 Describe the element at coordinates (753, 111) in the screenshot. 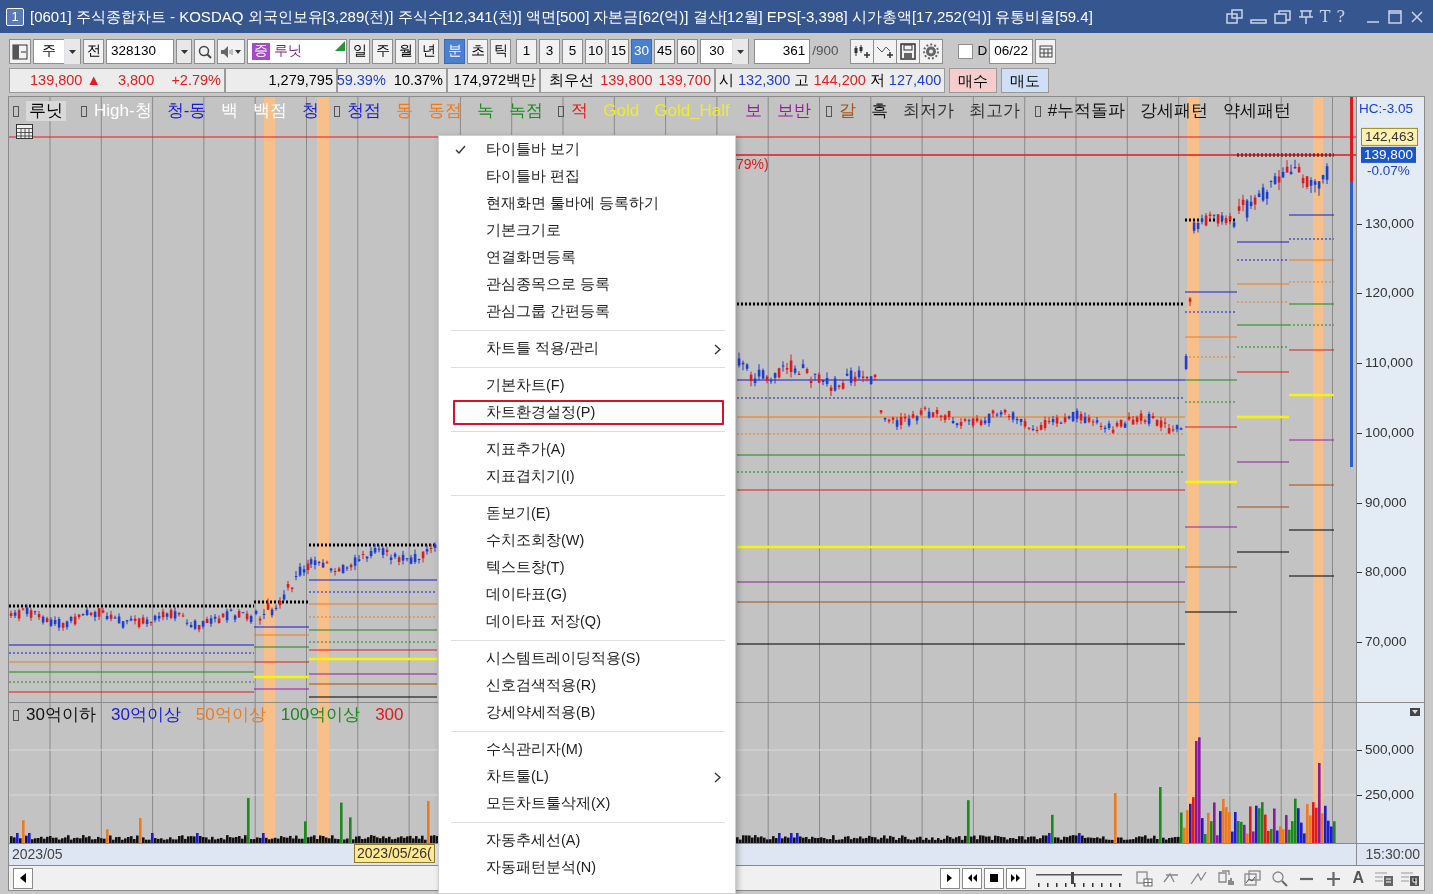

I see `legend-label: 보` at that location.